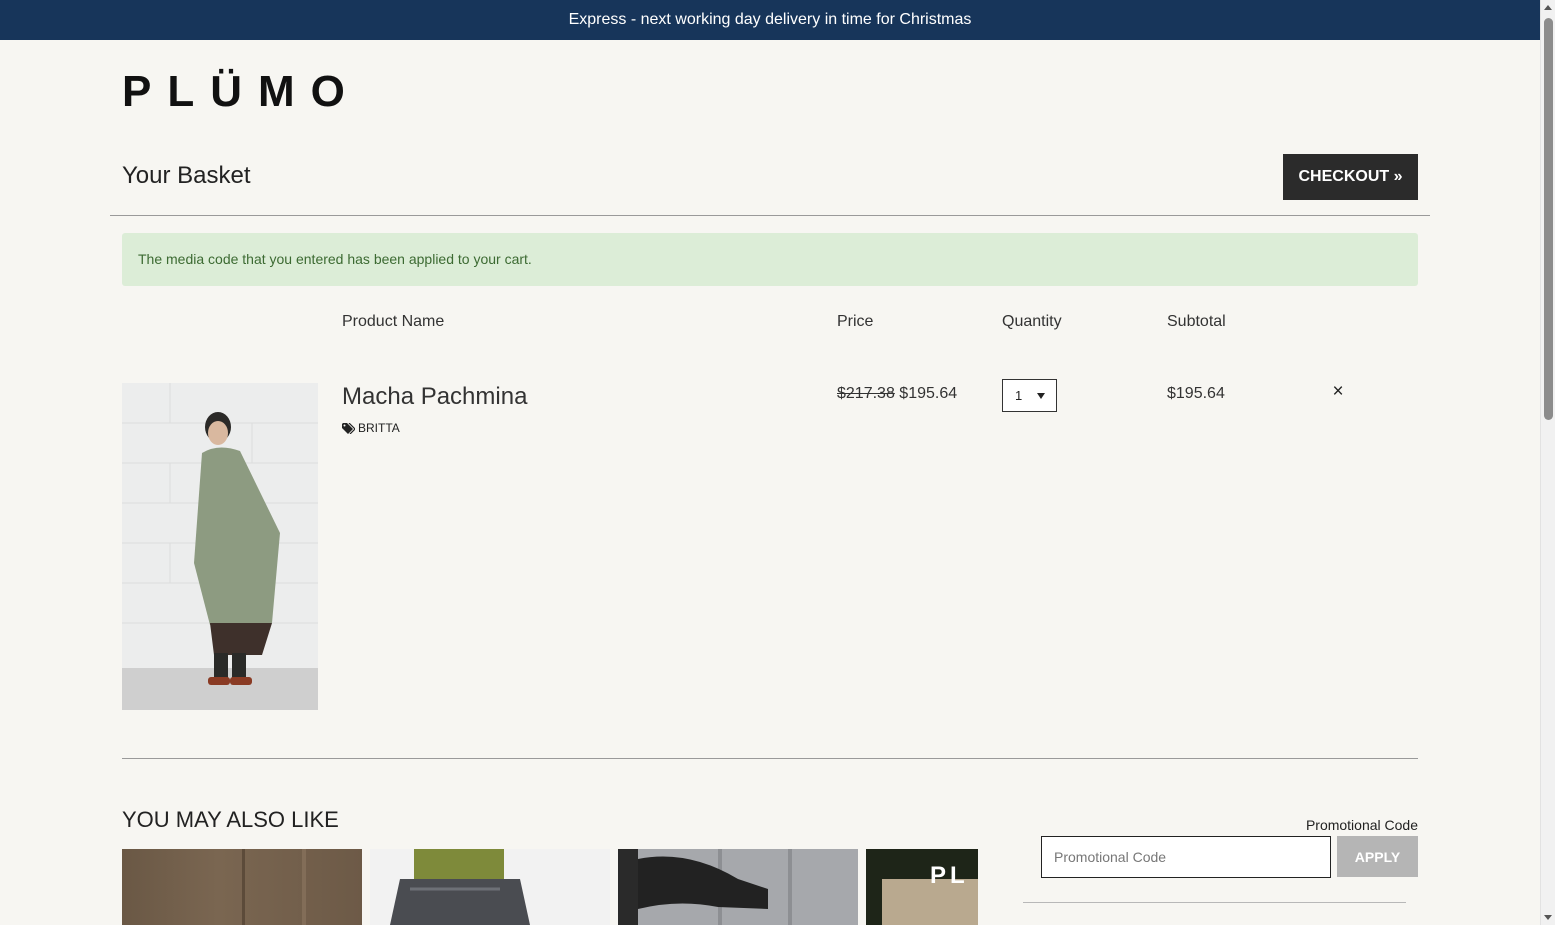  I want to click on checkout-button: CHECKOUT », so click(1350, 177).